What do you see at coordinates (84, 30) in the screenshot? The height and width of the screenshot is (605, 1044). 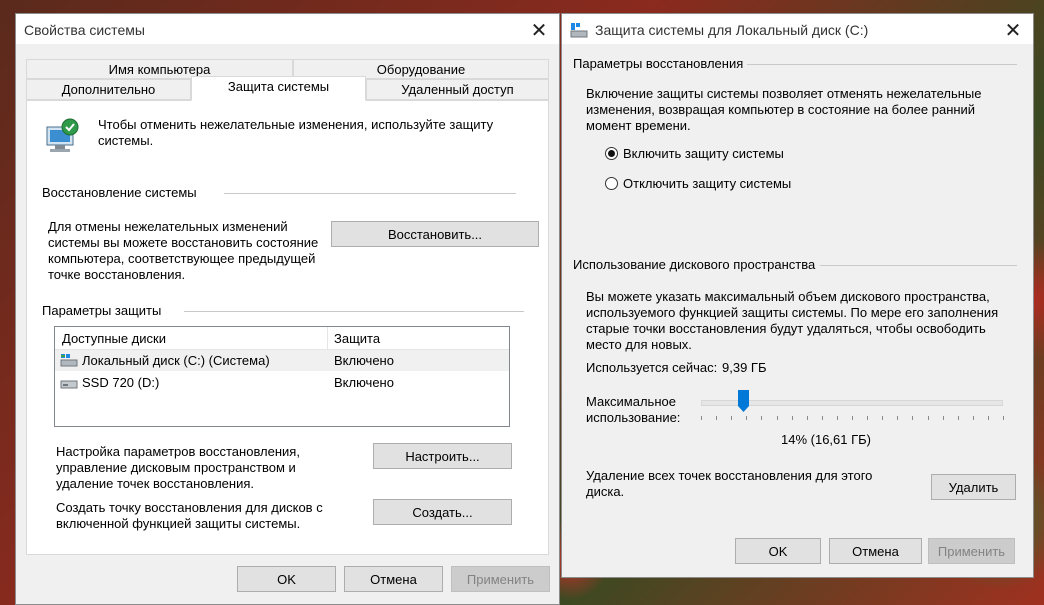 I see `window-title: Свойства системы` at bounding box center [84, 30].